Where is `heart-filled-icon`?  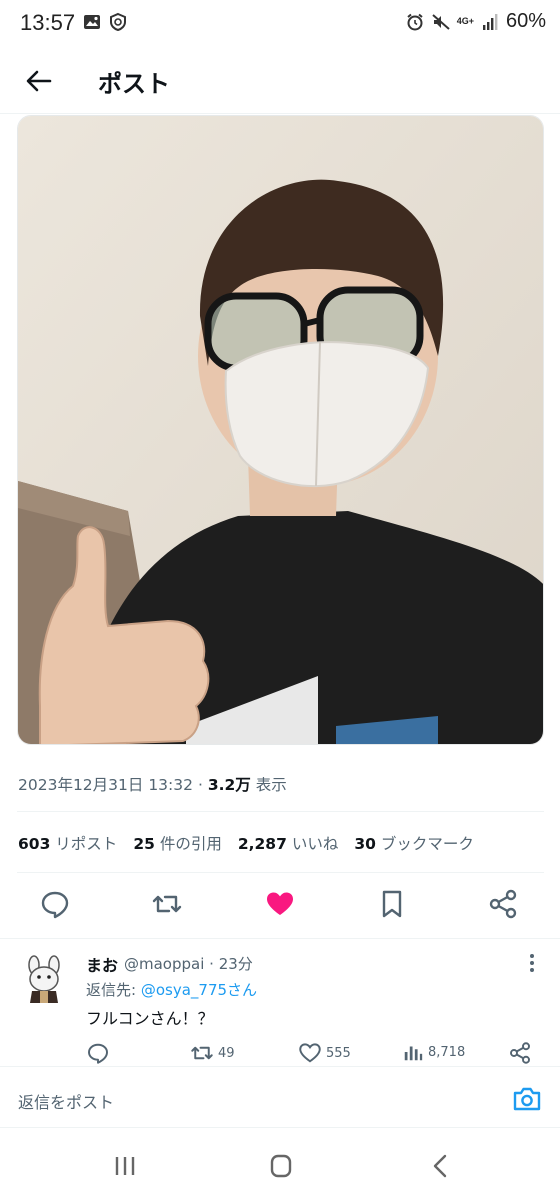 heart-filled-icon is located at coordinates (280, 904).